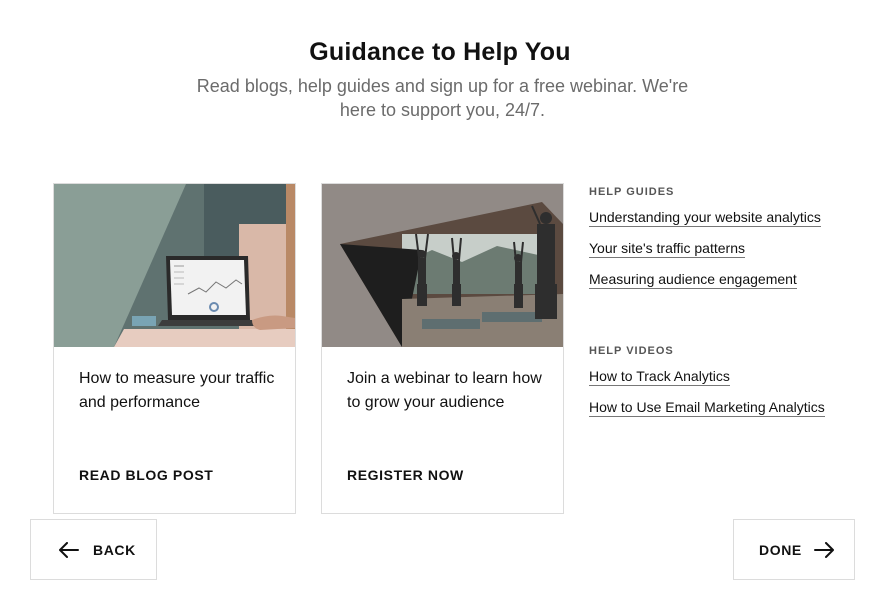 The image size is (880, 609). What do you see at coordinates (707, 408) in the screenshot?
I see `help-video-link: How to Use Email Marketing Analytics` at bounding box center [707, 408].